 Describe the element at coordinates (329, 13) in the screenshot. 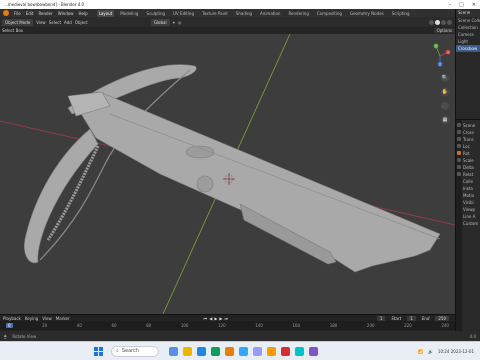

I see `tab-compositing: Compositing` at that location.